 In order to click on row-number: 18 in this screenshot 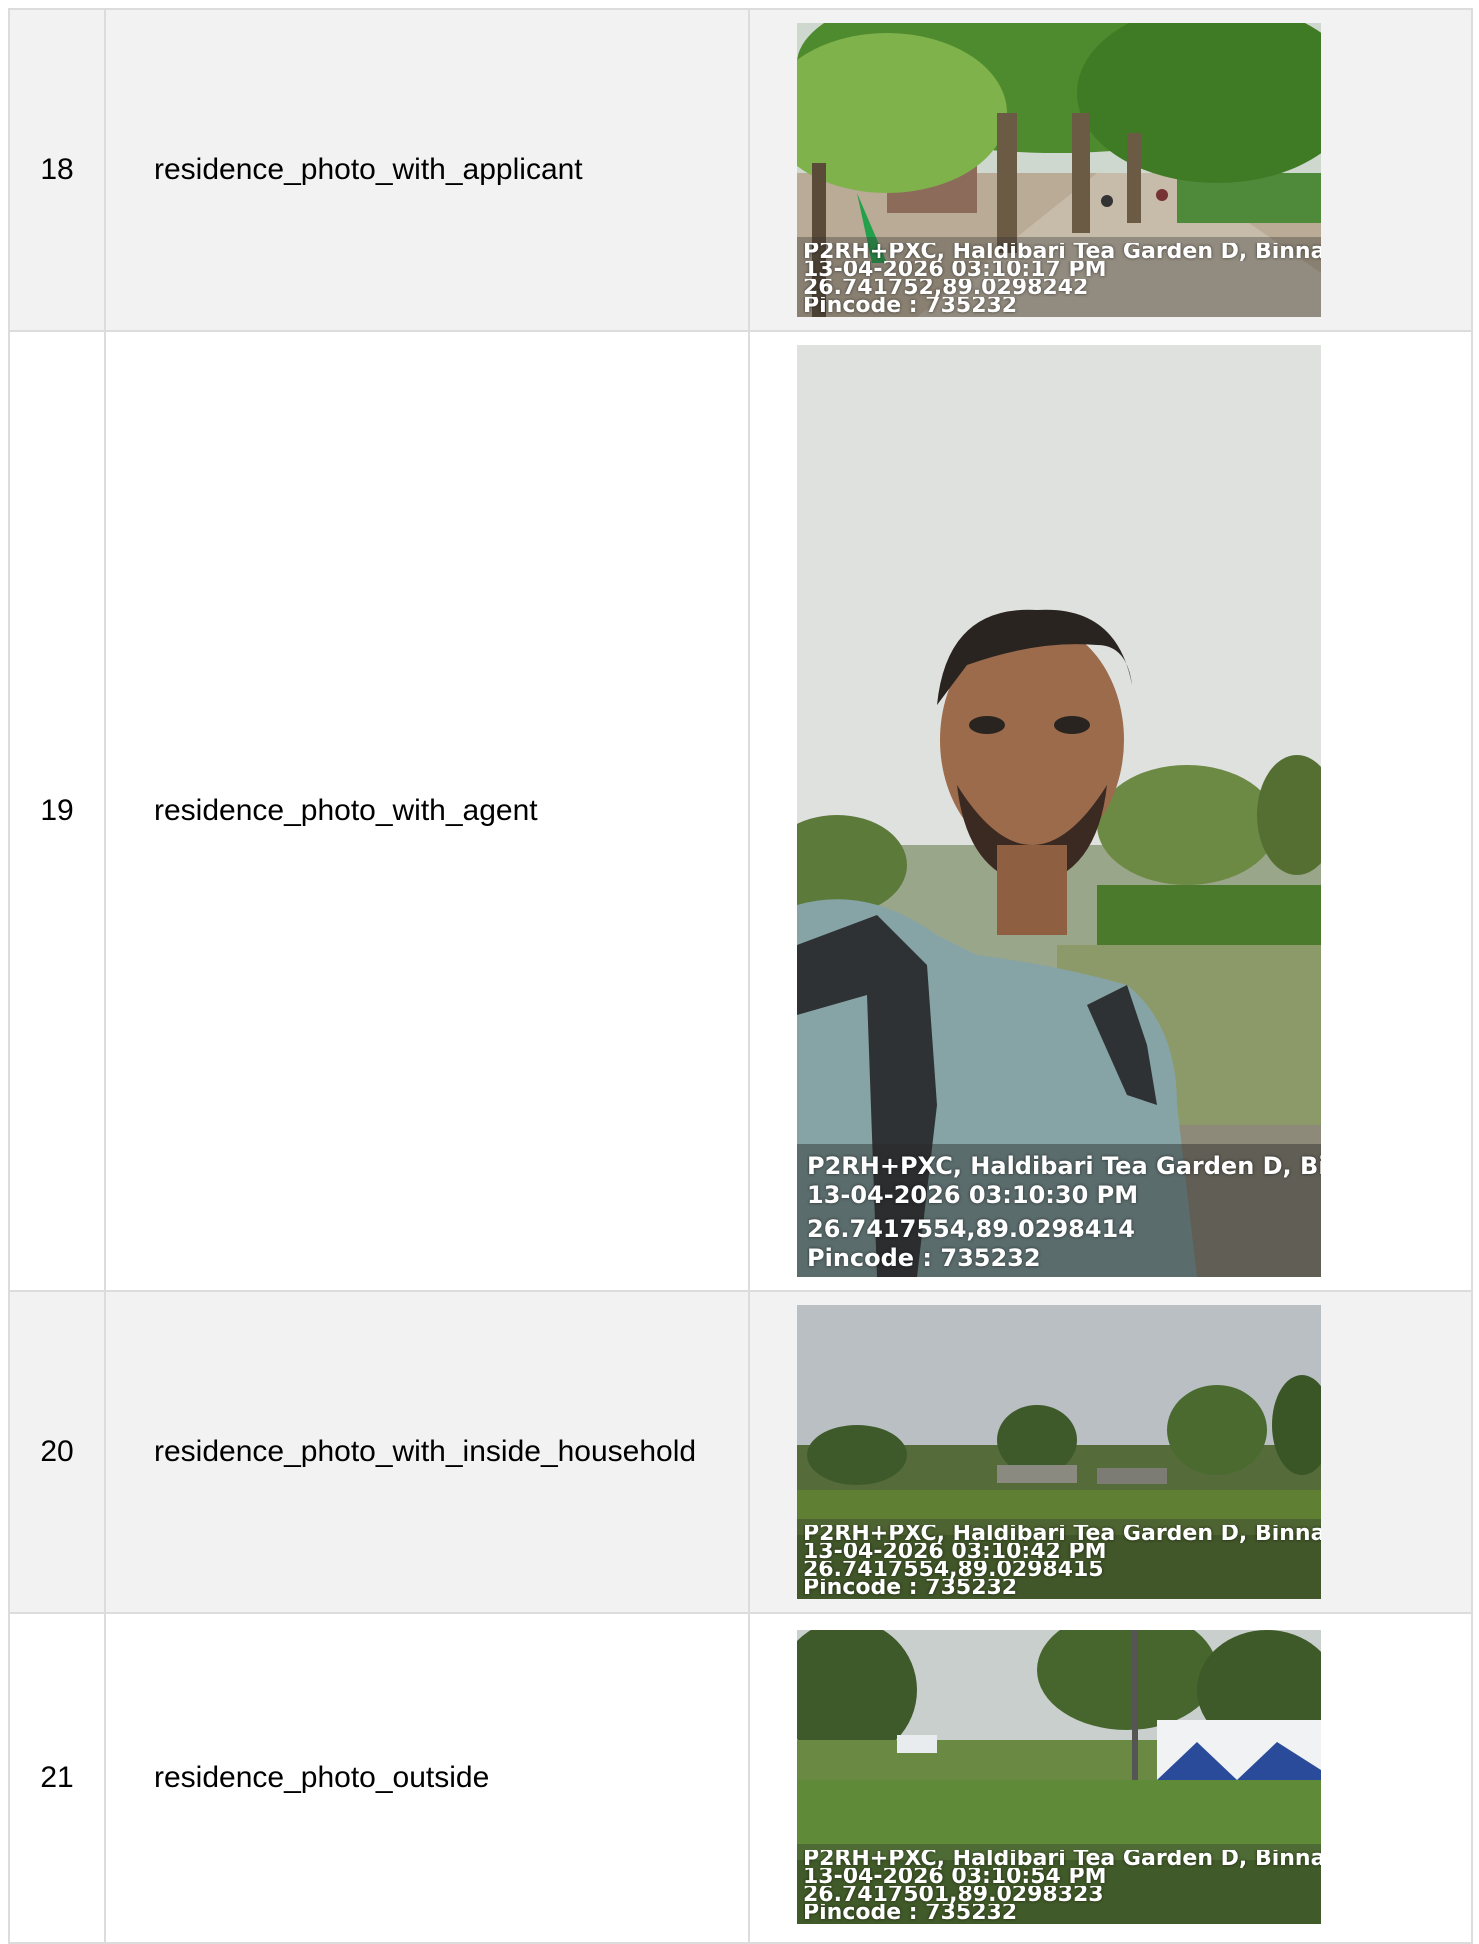, I will do `click(57, 170)`.